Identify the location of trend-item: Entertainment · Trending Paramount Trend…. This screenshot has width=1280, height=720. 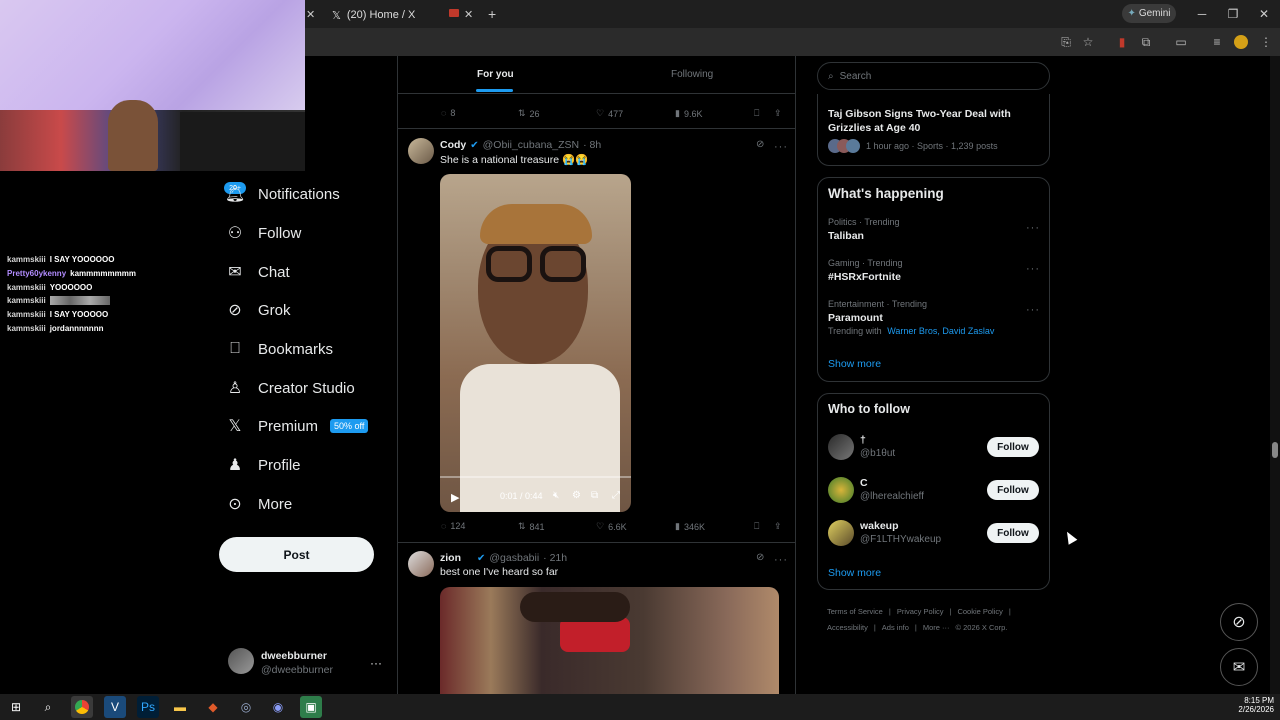
(911, 317).